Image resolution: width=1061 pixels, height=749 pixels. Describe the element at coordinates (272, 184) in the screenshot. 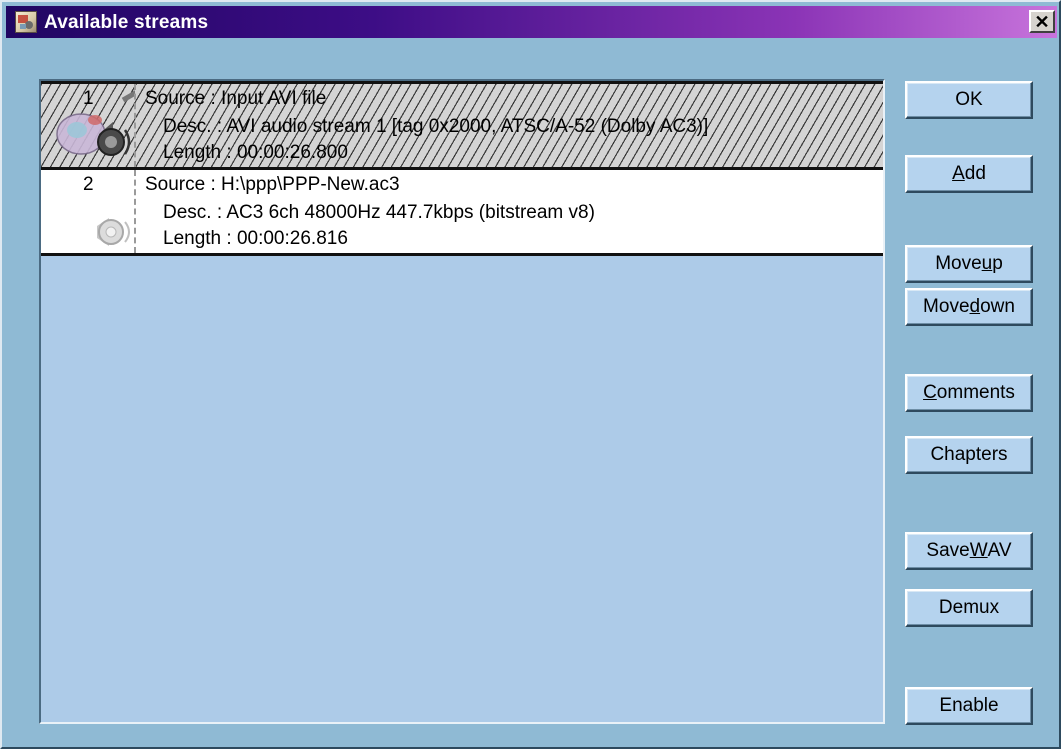

I see `stream-source: Source : H:\ppp\PPP-New.ac3` at that location.